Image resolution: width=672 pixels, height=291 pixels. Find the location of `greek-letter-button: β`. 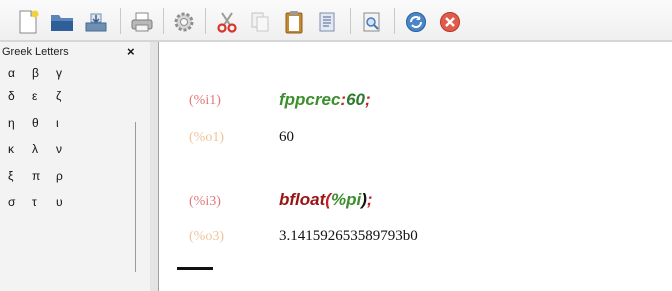

greek-letter-button: β is located at coordinates (44, 77).